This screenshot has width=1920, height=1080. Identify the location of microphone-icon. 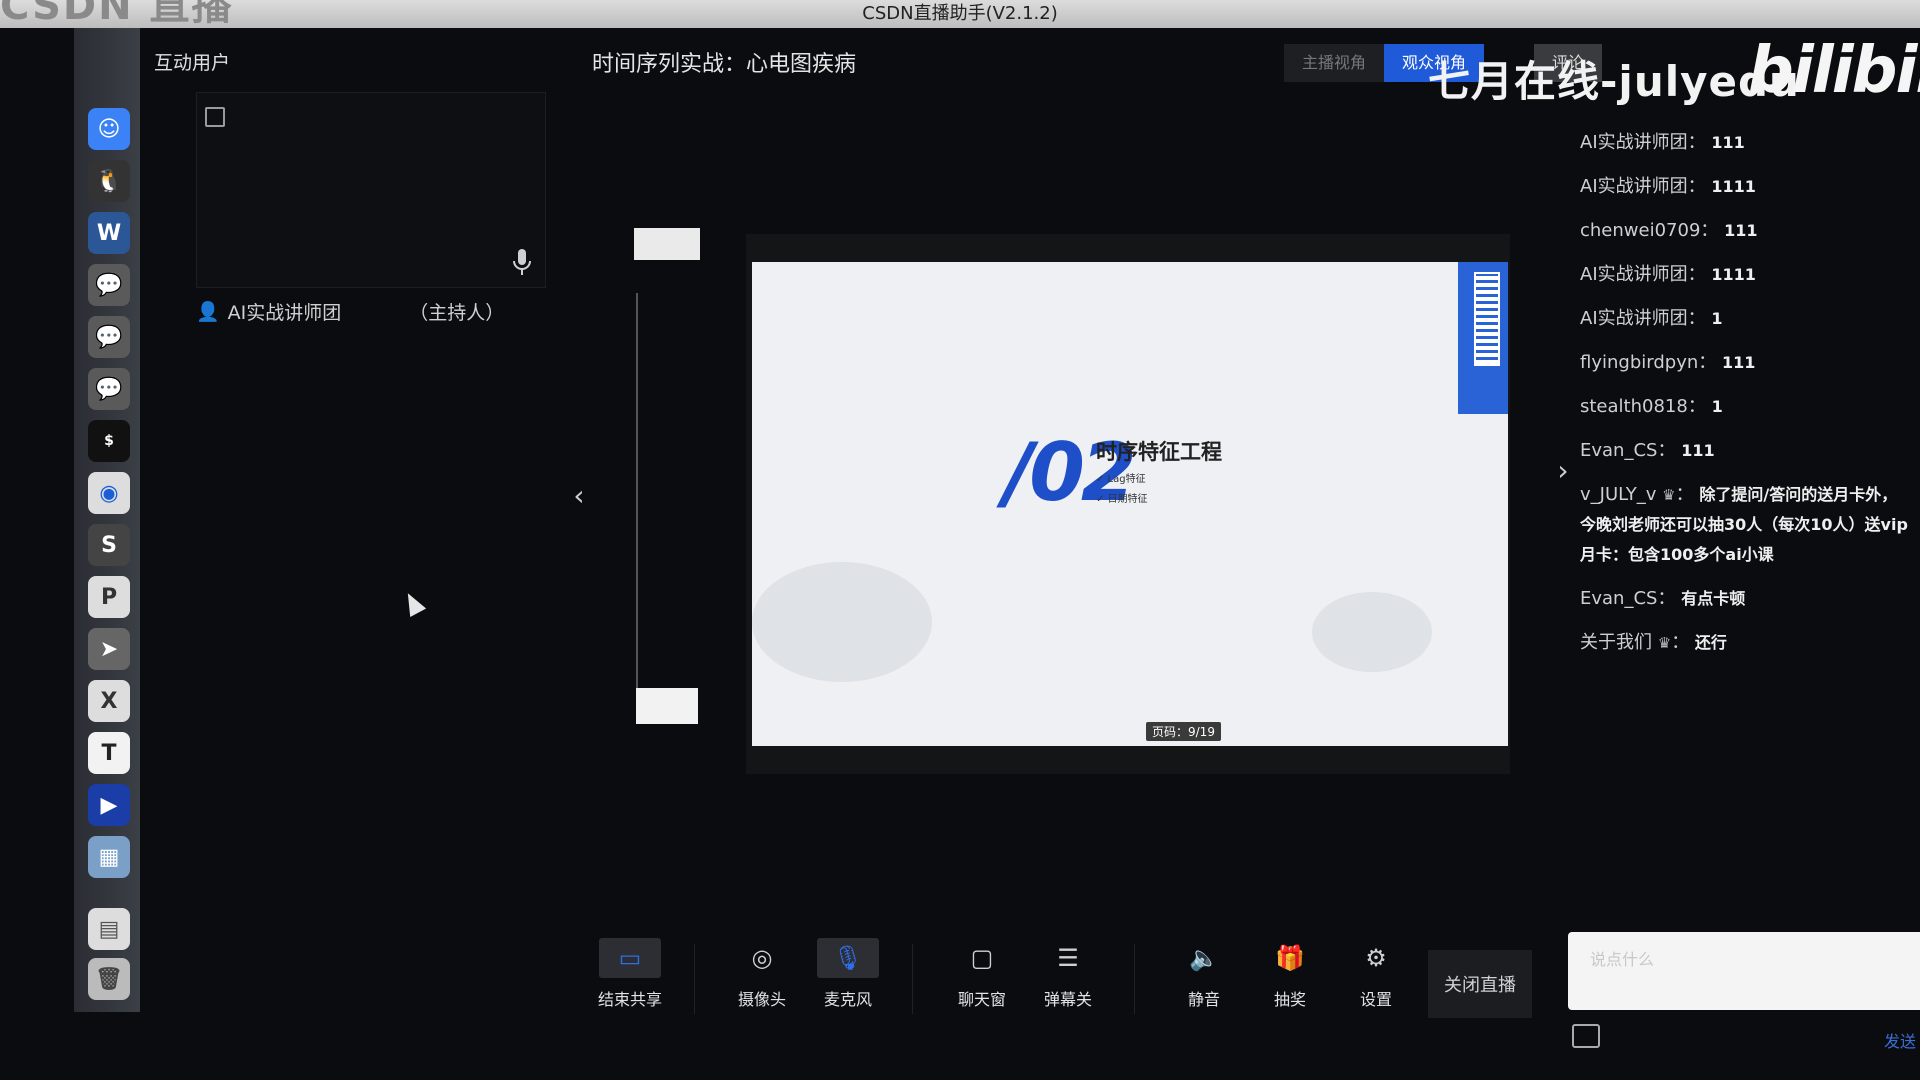
(522, 262).